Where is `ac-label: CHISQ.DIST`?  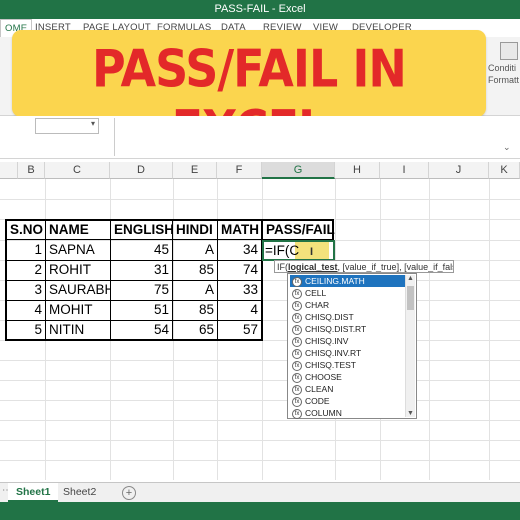 ac-label: CHISQ.DIST is located at coordinates (329, 317).